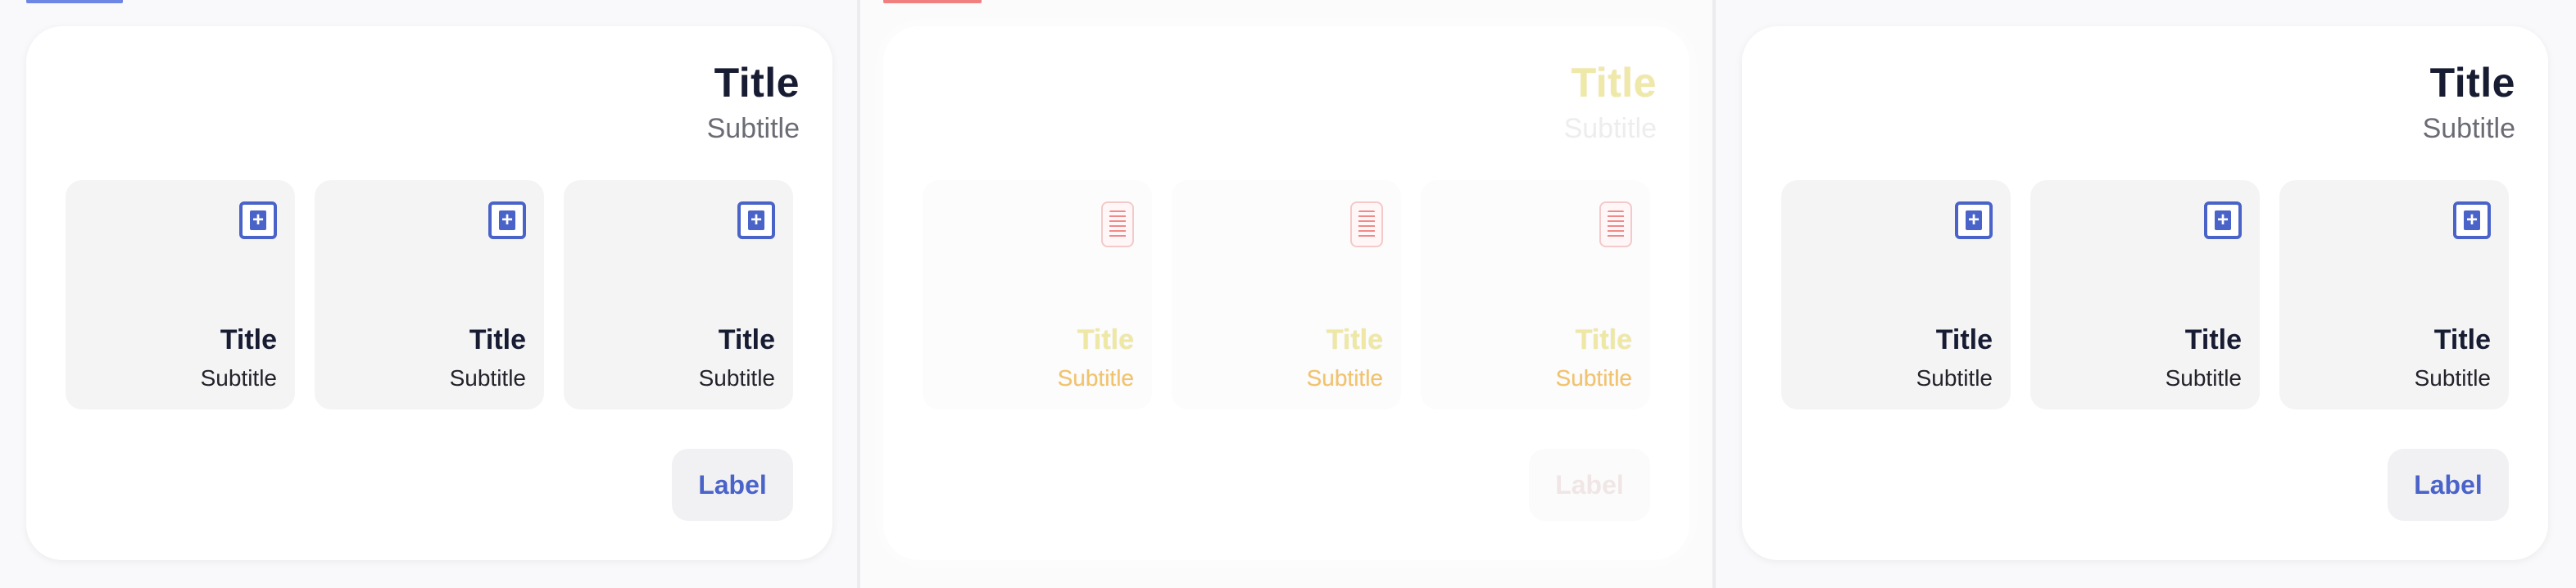 The width and height of the screenshot is (2576, 588). Describe the element at coordinates (74, 1) in the screenshot. I see `accent-indicator-blue` at that location.